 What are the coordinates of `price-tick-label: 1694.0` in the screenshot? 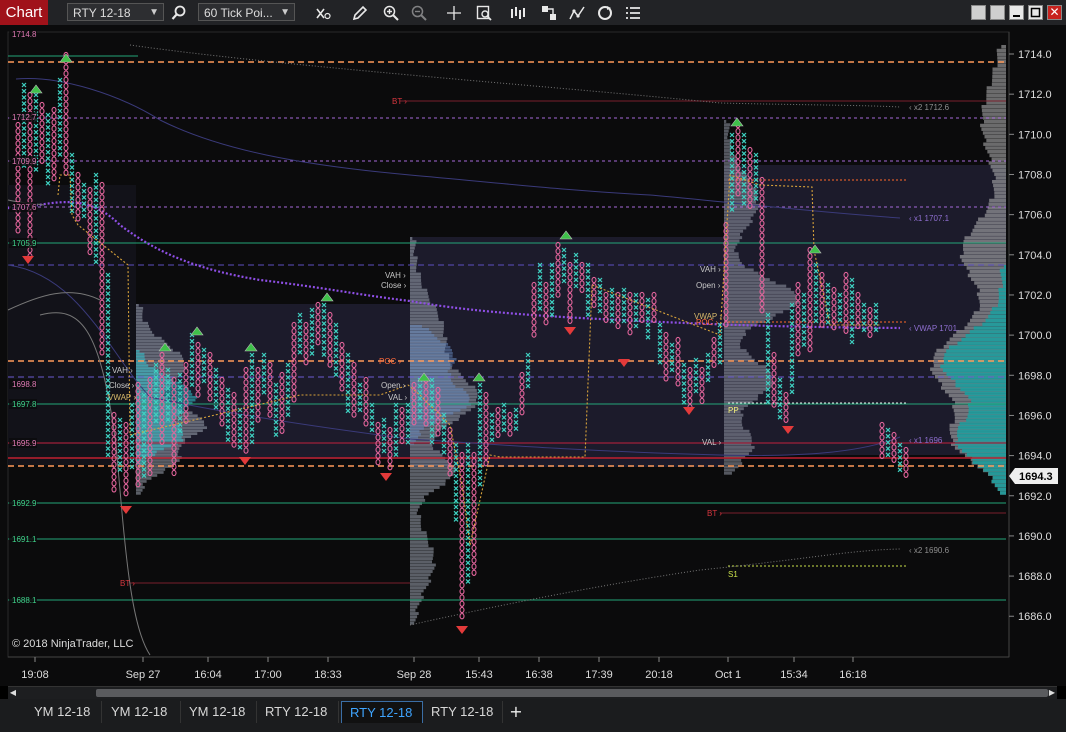 It's located at (1035, 457).